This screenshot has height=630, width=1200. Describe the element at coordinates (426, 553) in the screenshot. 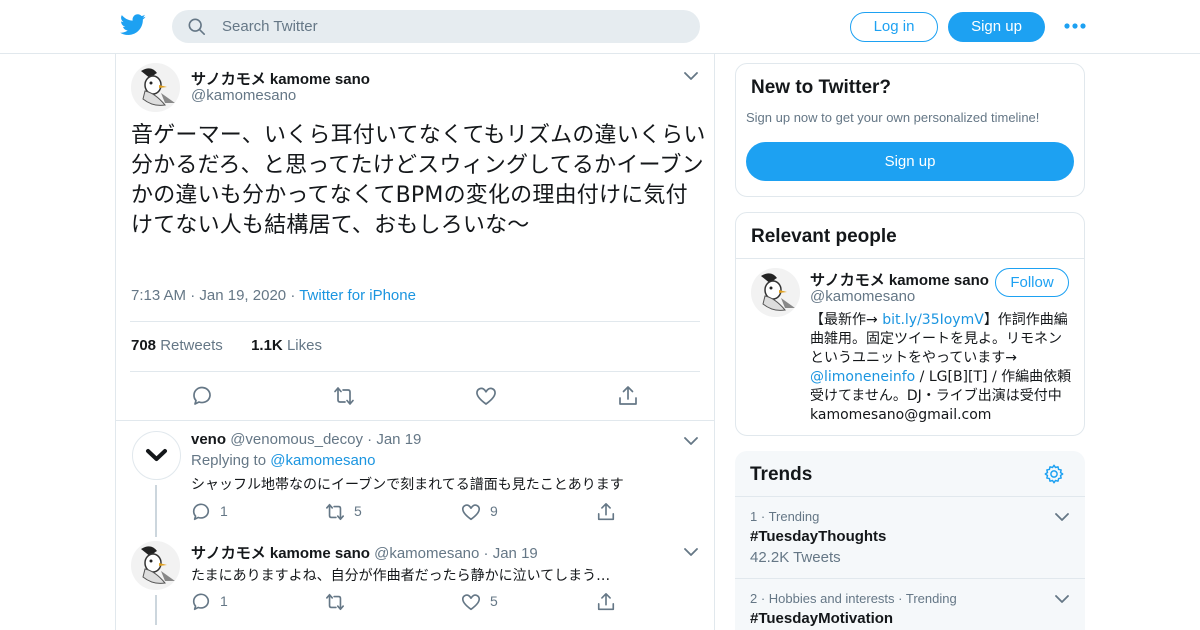

I see `reply-author-handle: @kamomesano` at that location.